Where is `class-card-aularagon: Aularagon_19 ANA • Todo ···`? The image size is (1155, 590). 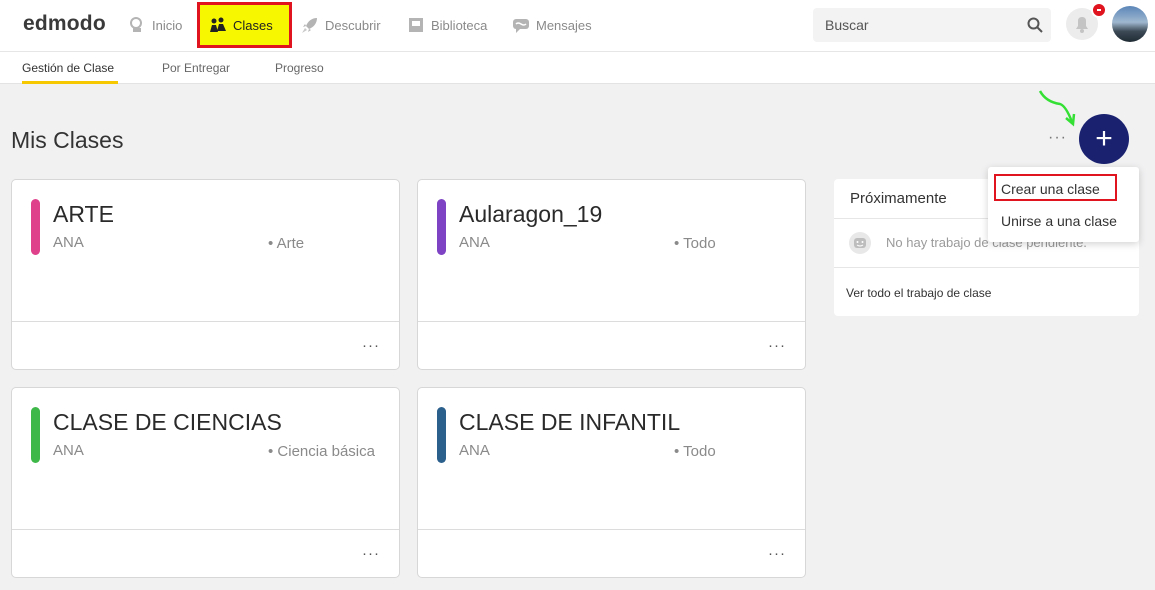
class-card-aularagon: Aularagon_19 ANA • Todo ··· is located at coordinates (611, 274).